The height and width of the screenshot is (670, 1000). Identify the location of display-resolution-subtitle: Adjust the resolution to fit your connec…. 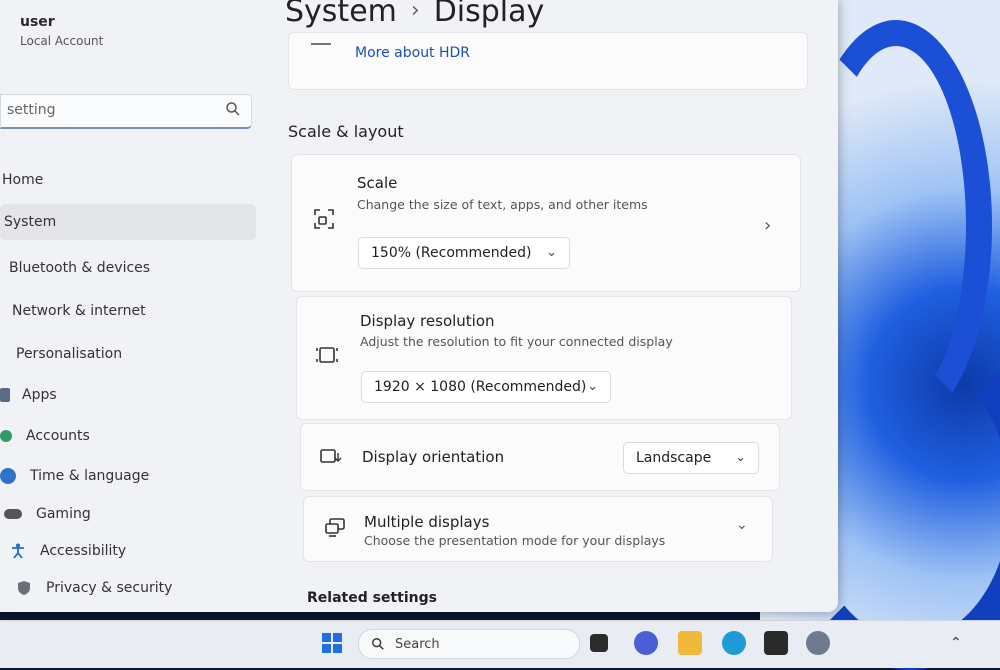
(516, 341).